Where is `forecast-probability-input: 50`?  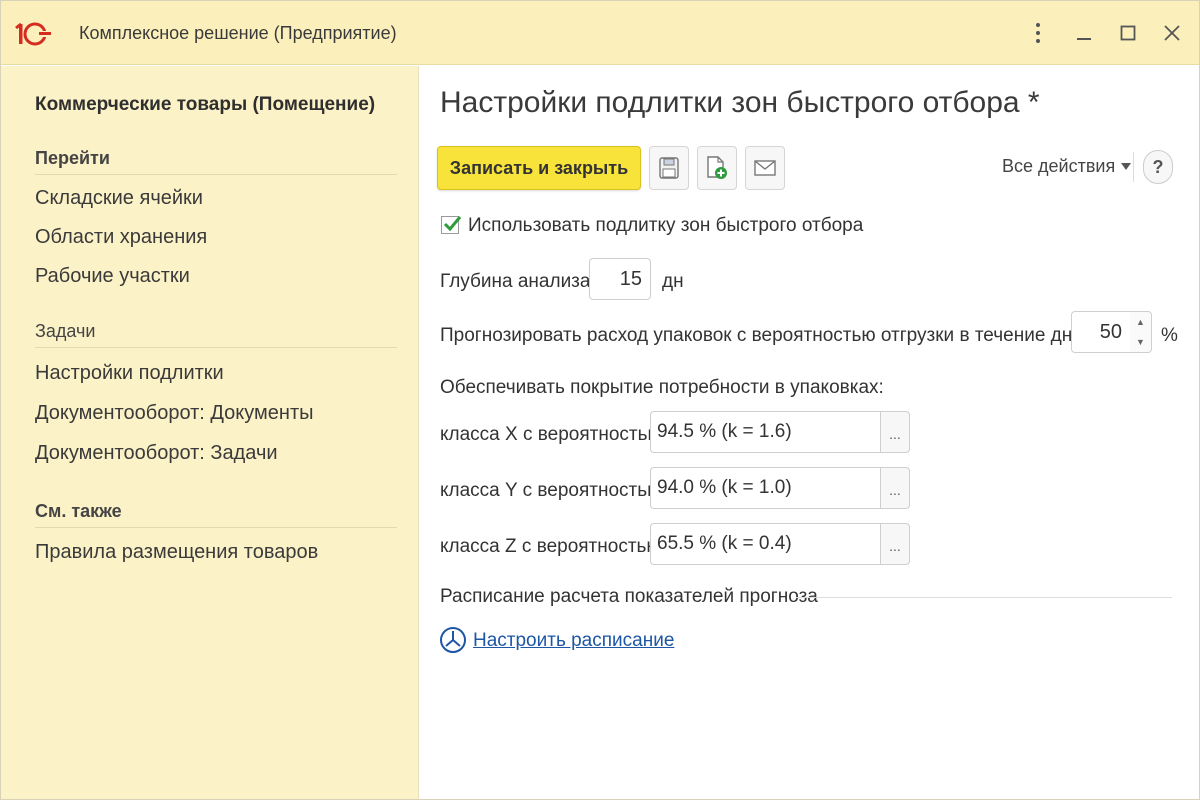
forecast-probability-input: 50 is located at coordinates (1101, 332).